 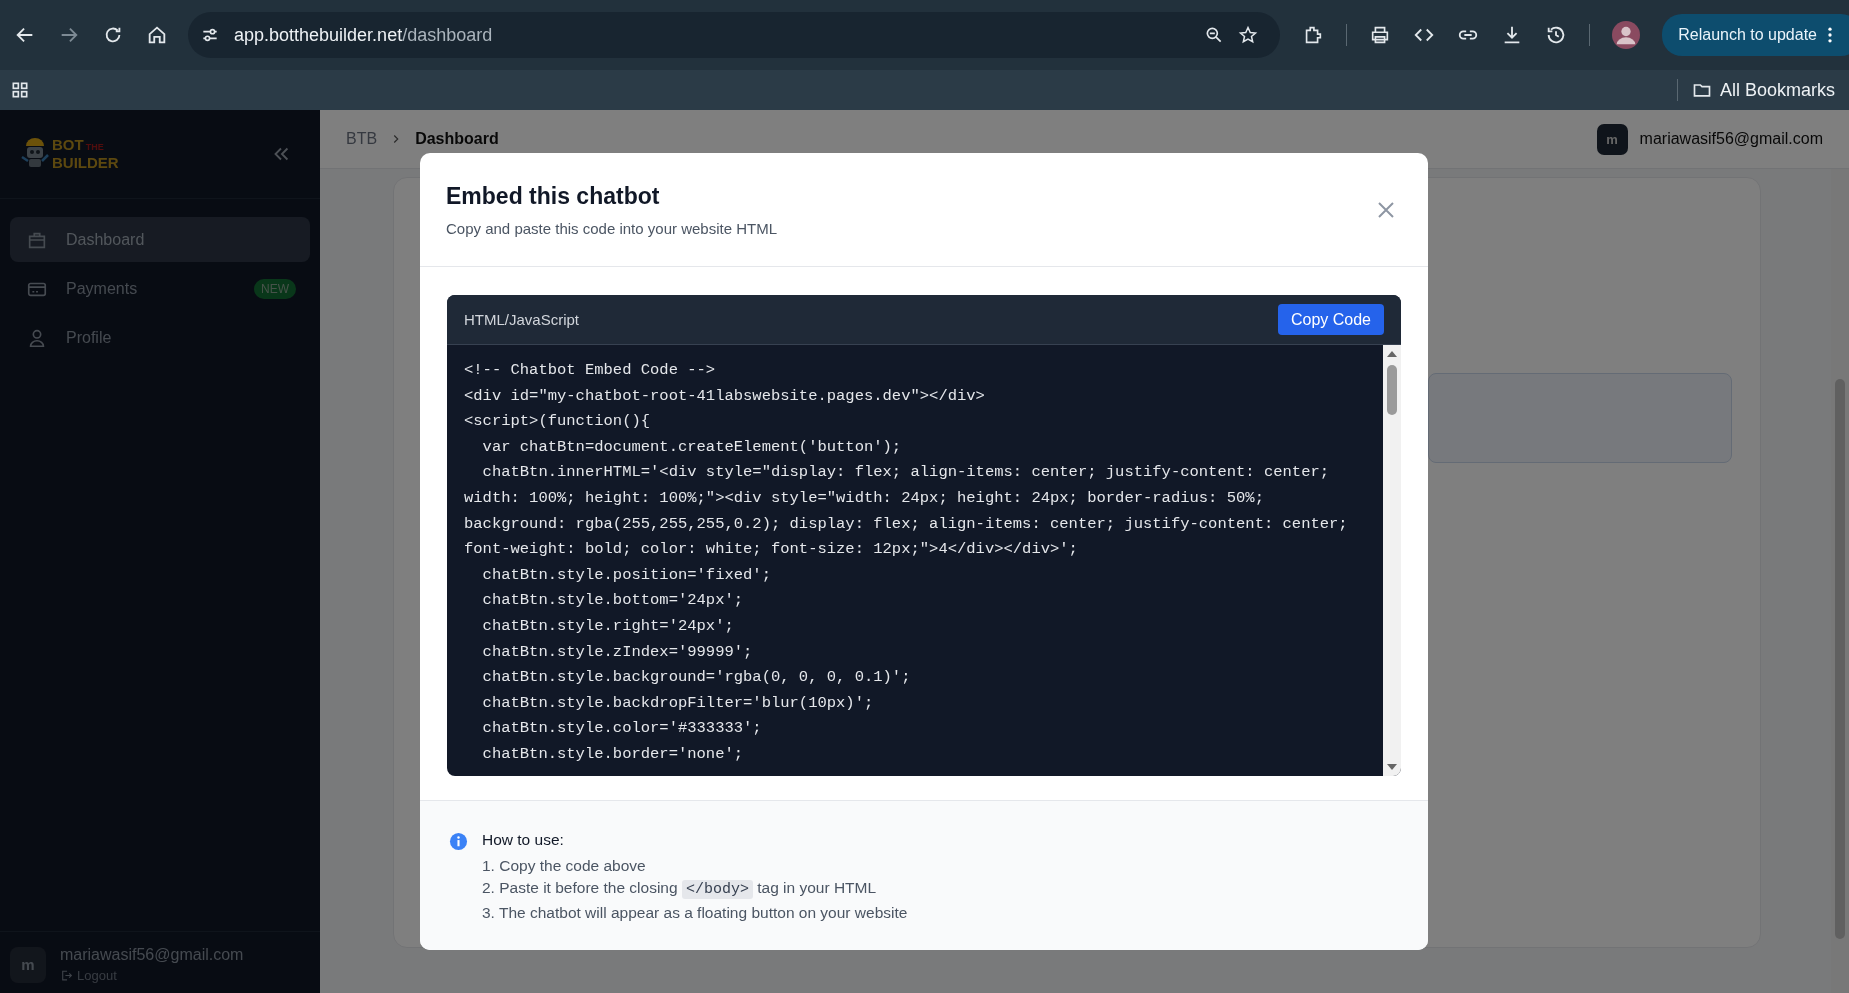 What do you see at coordinates (20, 90) in the screenshot?
I see `apps-icon` at bounding box center [20, 90].